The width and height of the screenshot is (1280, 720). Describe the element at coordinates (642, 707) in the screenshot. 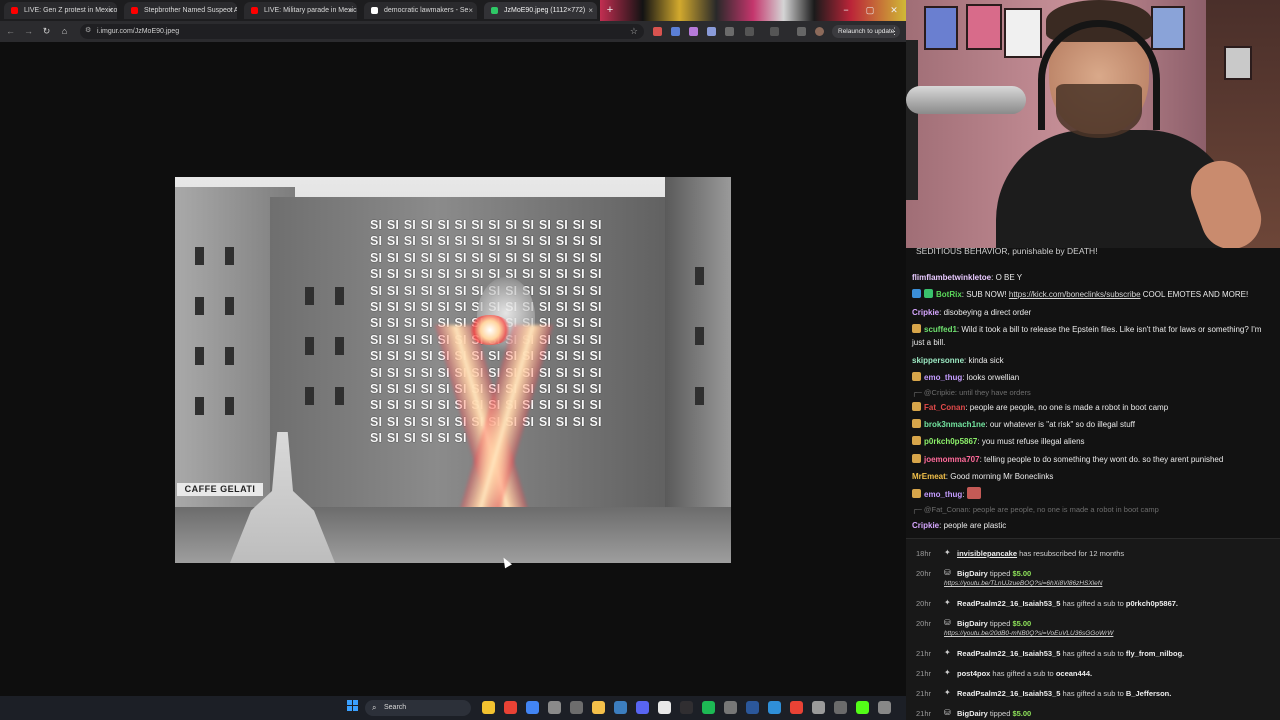

I see `discord-icon` at that location.